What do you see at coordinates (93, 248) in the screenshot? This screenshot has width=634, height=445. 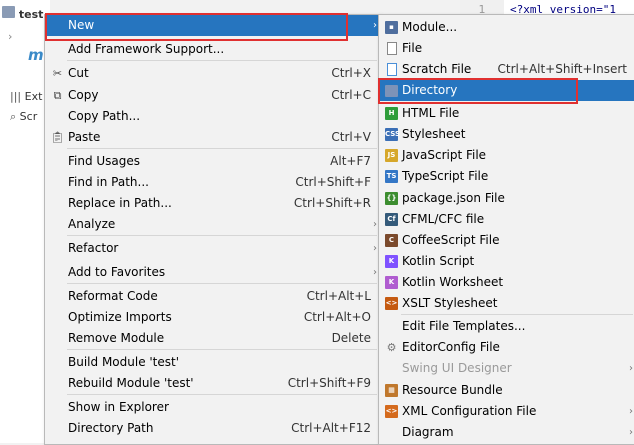 I see `main-item-label: Refactor` at bounding box center [93, 248].